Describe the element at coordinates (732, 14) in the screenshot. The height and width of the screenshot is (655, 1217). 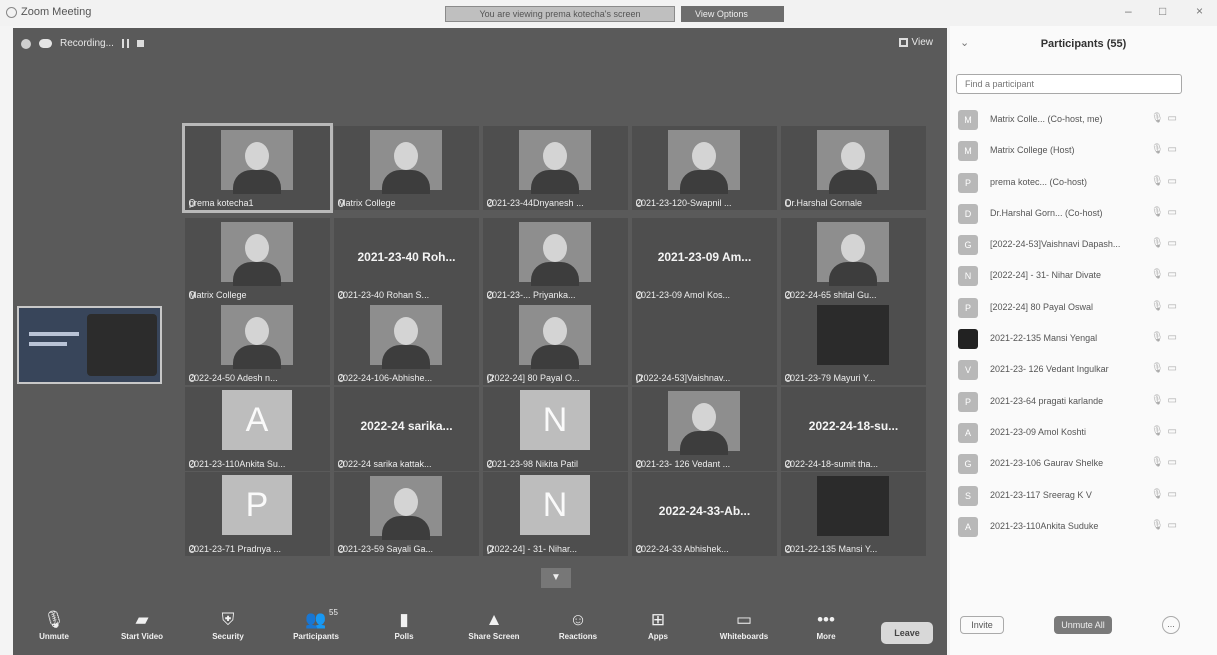
I see `view-options-button: View Options` at that location.